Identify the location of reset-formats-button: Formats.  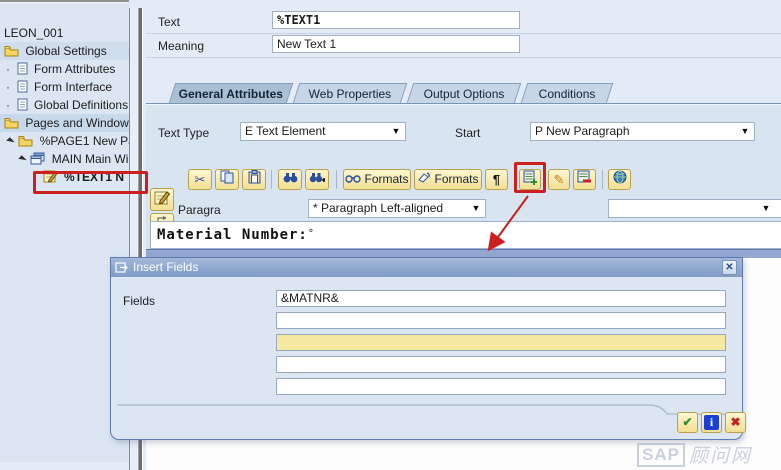
(448, 179).